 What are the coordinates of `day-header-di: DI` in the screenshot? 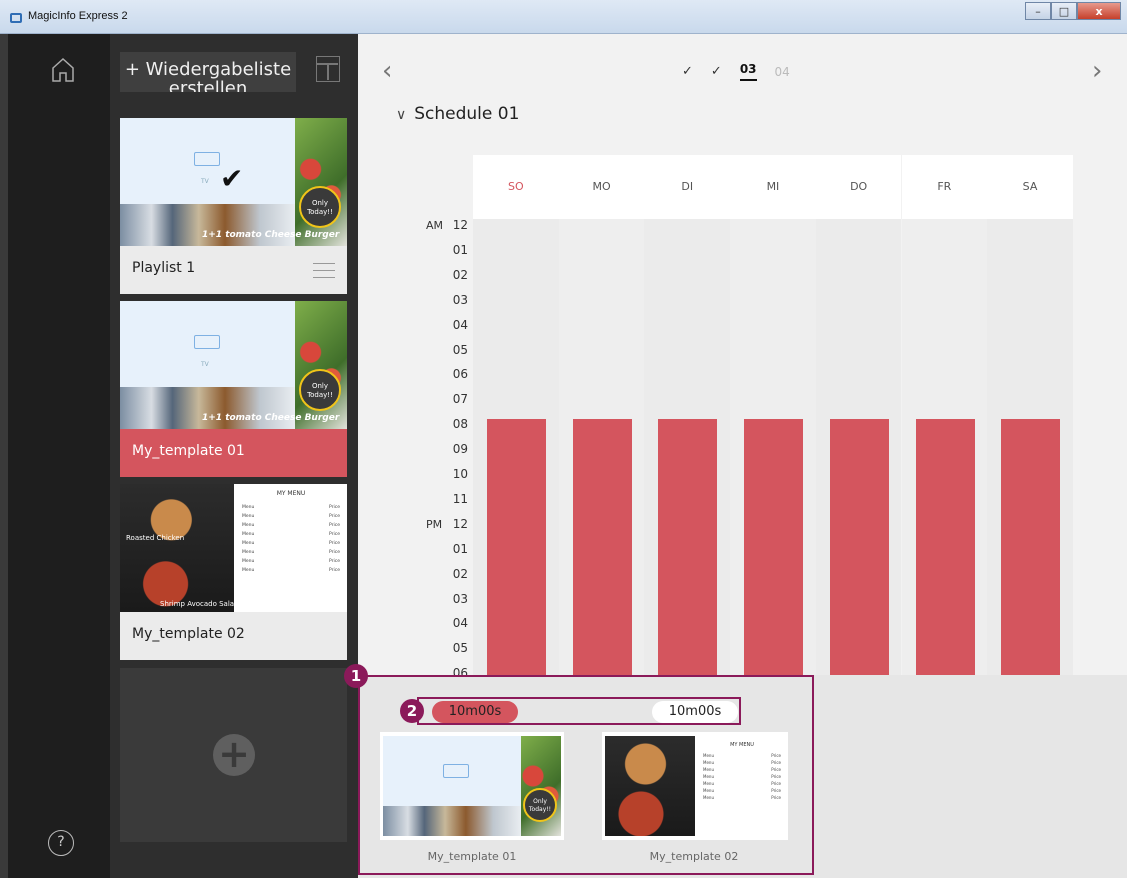 It's located at (687, 187).